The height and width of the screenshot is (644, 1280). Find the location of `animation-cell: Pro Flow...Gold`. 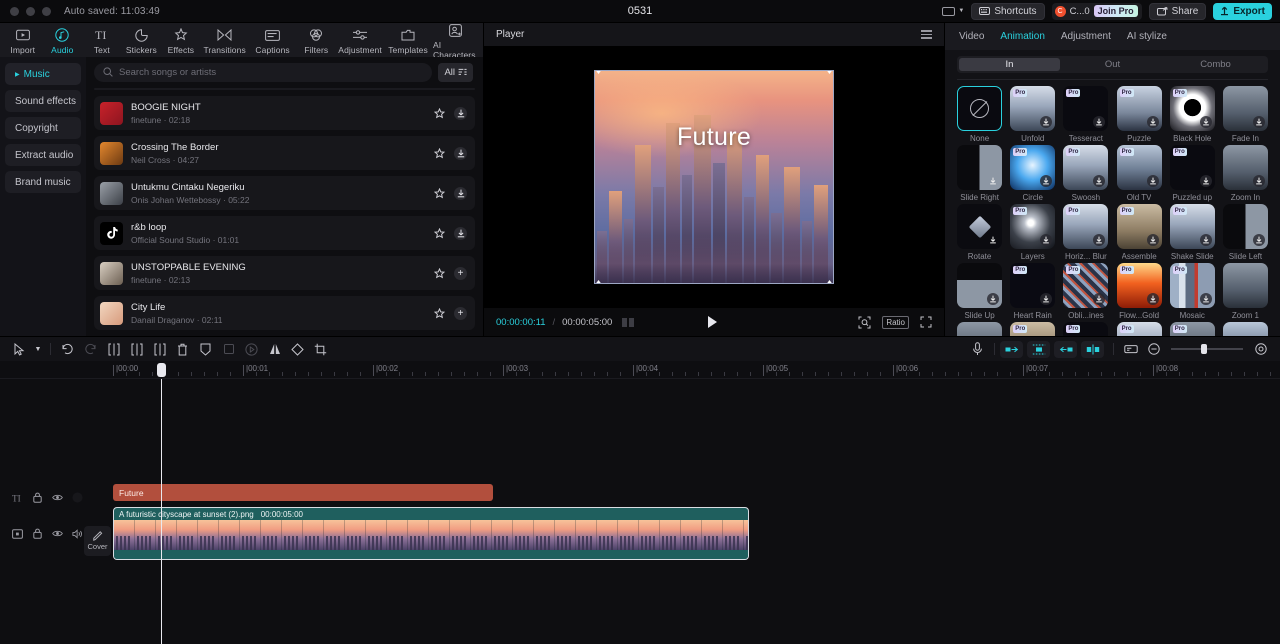

animation-cell: Pro Flow...Gold is located at coordinates (1139, 291).